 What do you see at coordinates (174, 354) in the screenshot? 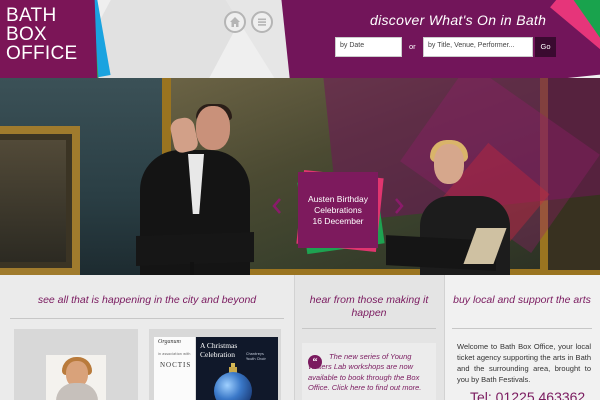
I see `poster-logo-sub: in association with` at bounding box center [174, 354].